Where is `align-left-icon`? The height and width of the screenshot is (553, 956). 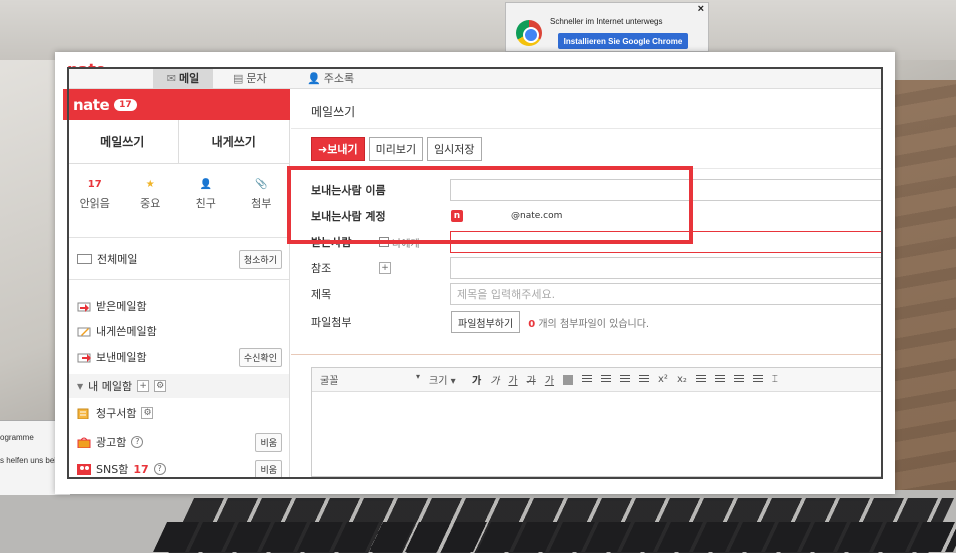 align-left-icon is located at coordinates (587, 379).